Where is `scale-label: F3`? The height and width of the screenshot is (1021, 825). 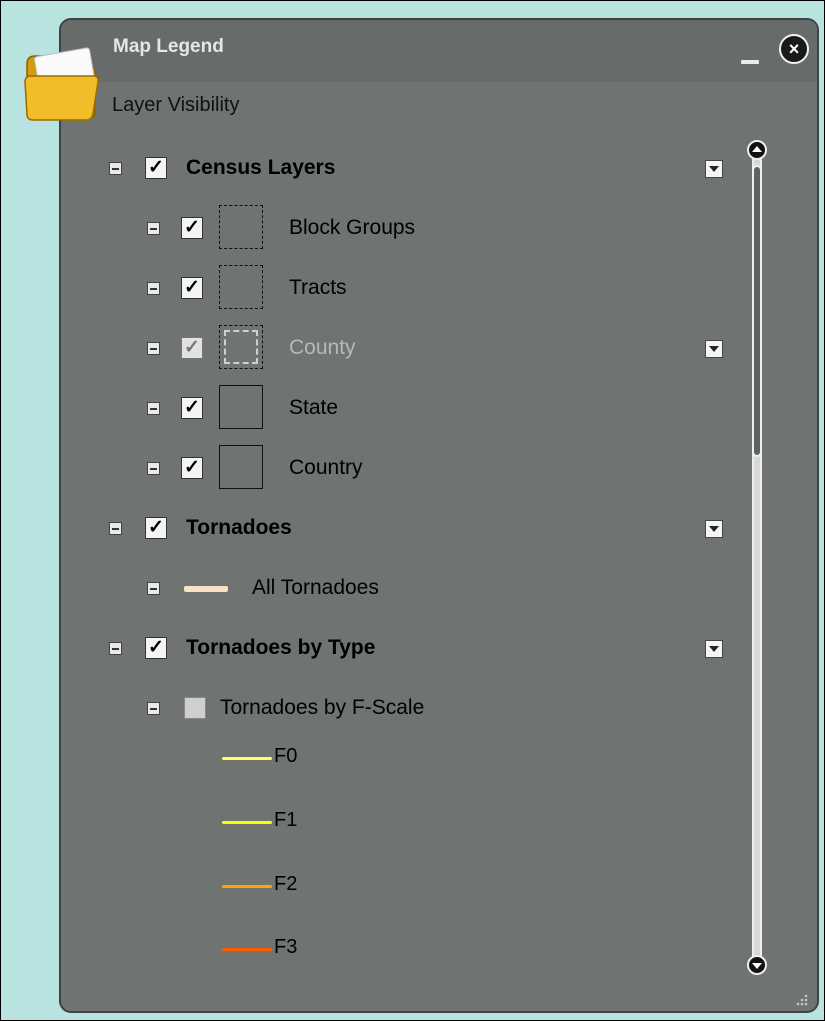 scale-label: F3 is located at coordinates (286, 947).